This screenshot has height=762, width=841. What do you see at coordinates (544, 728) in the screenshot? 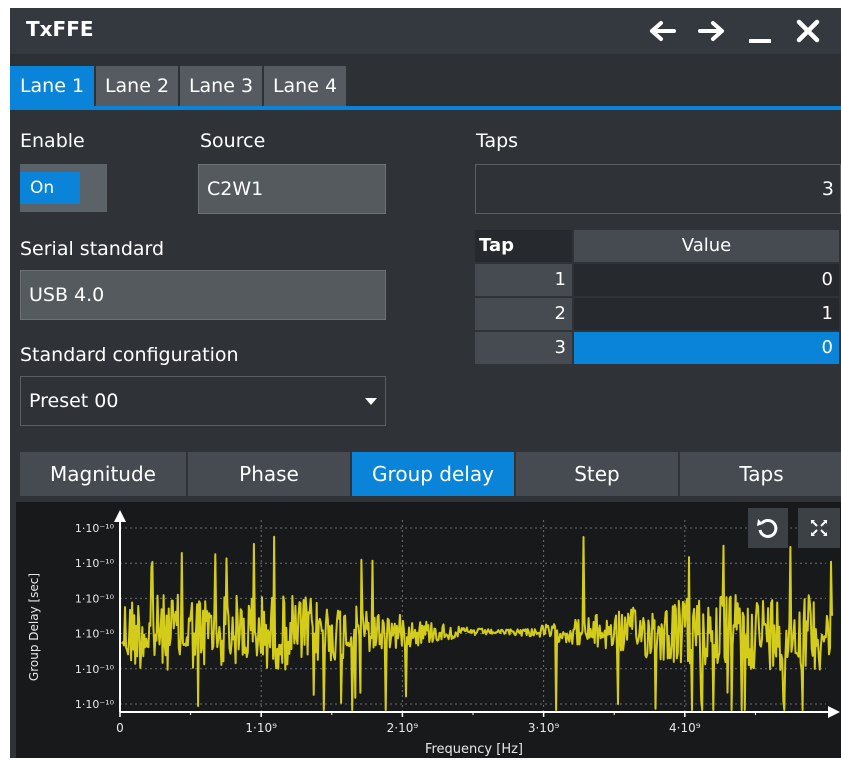
I see `x-tick-label: 3·10⁹` at bounding box center [544, 728].